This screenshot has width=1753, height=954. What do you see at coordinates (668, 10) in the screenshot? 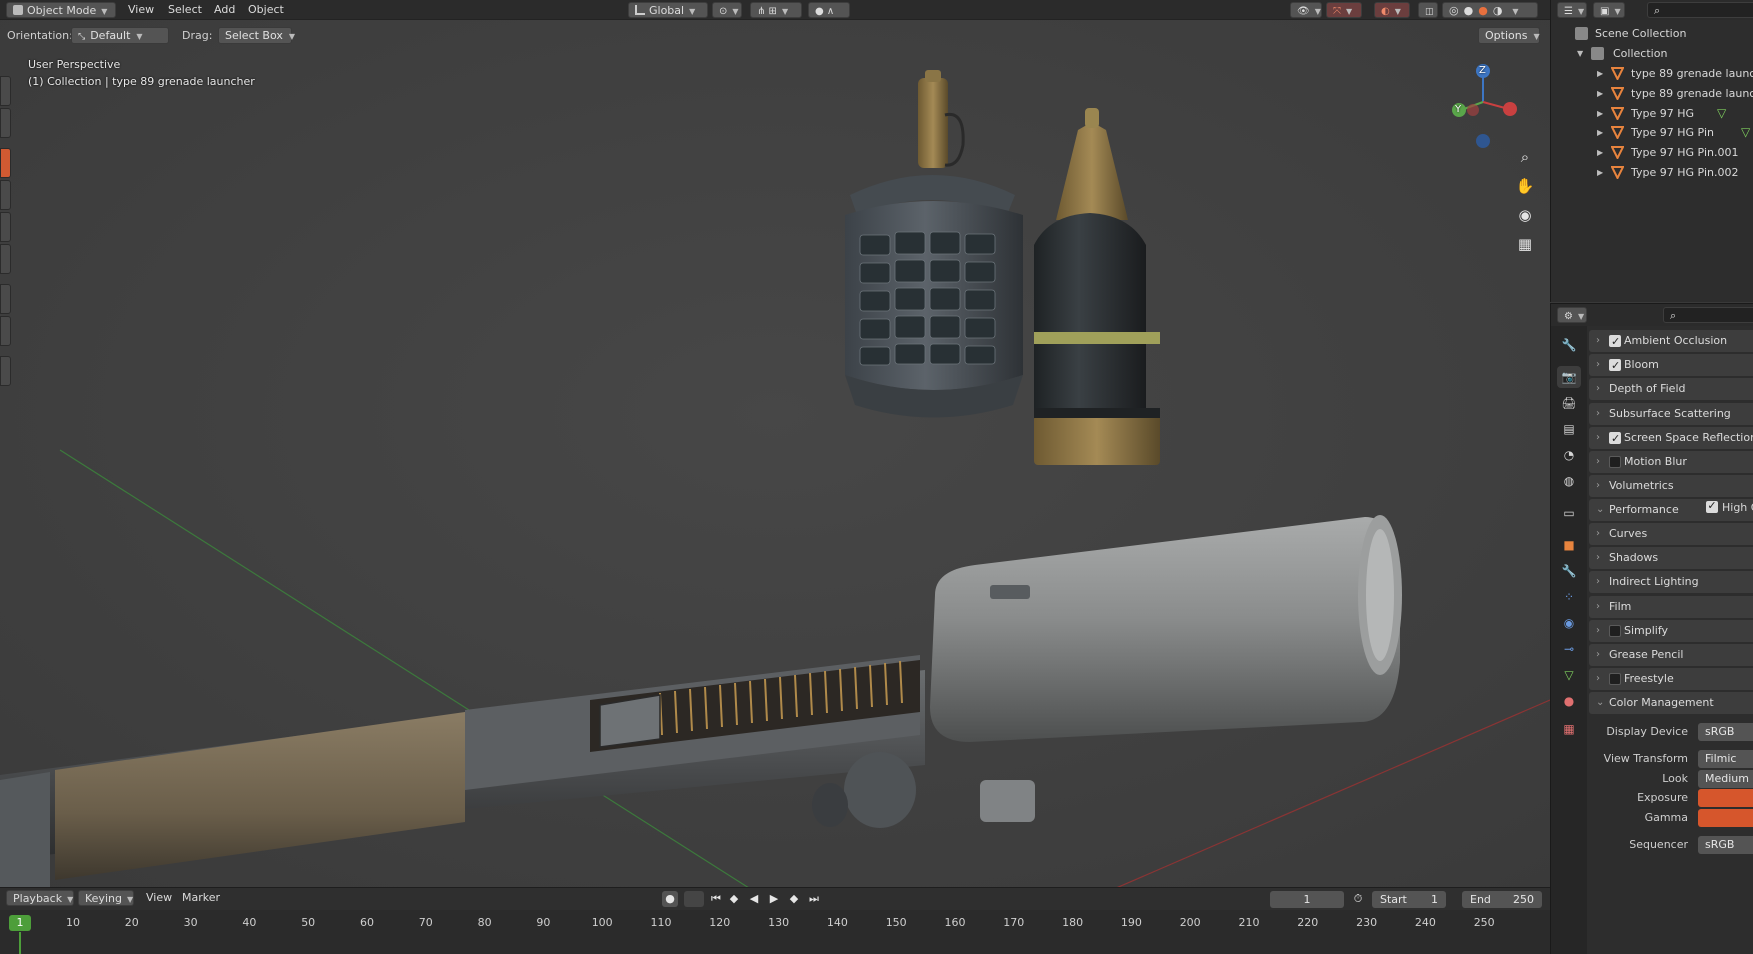
I see `transform-orientation-dropdown: Global ▼` at bounding box center [668, 10].